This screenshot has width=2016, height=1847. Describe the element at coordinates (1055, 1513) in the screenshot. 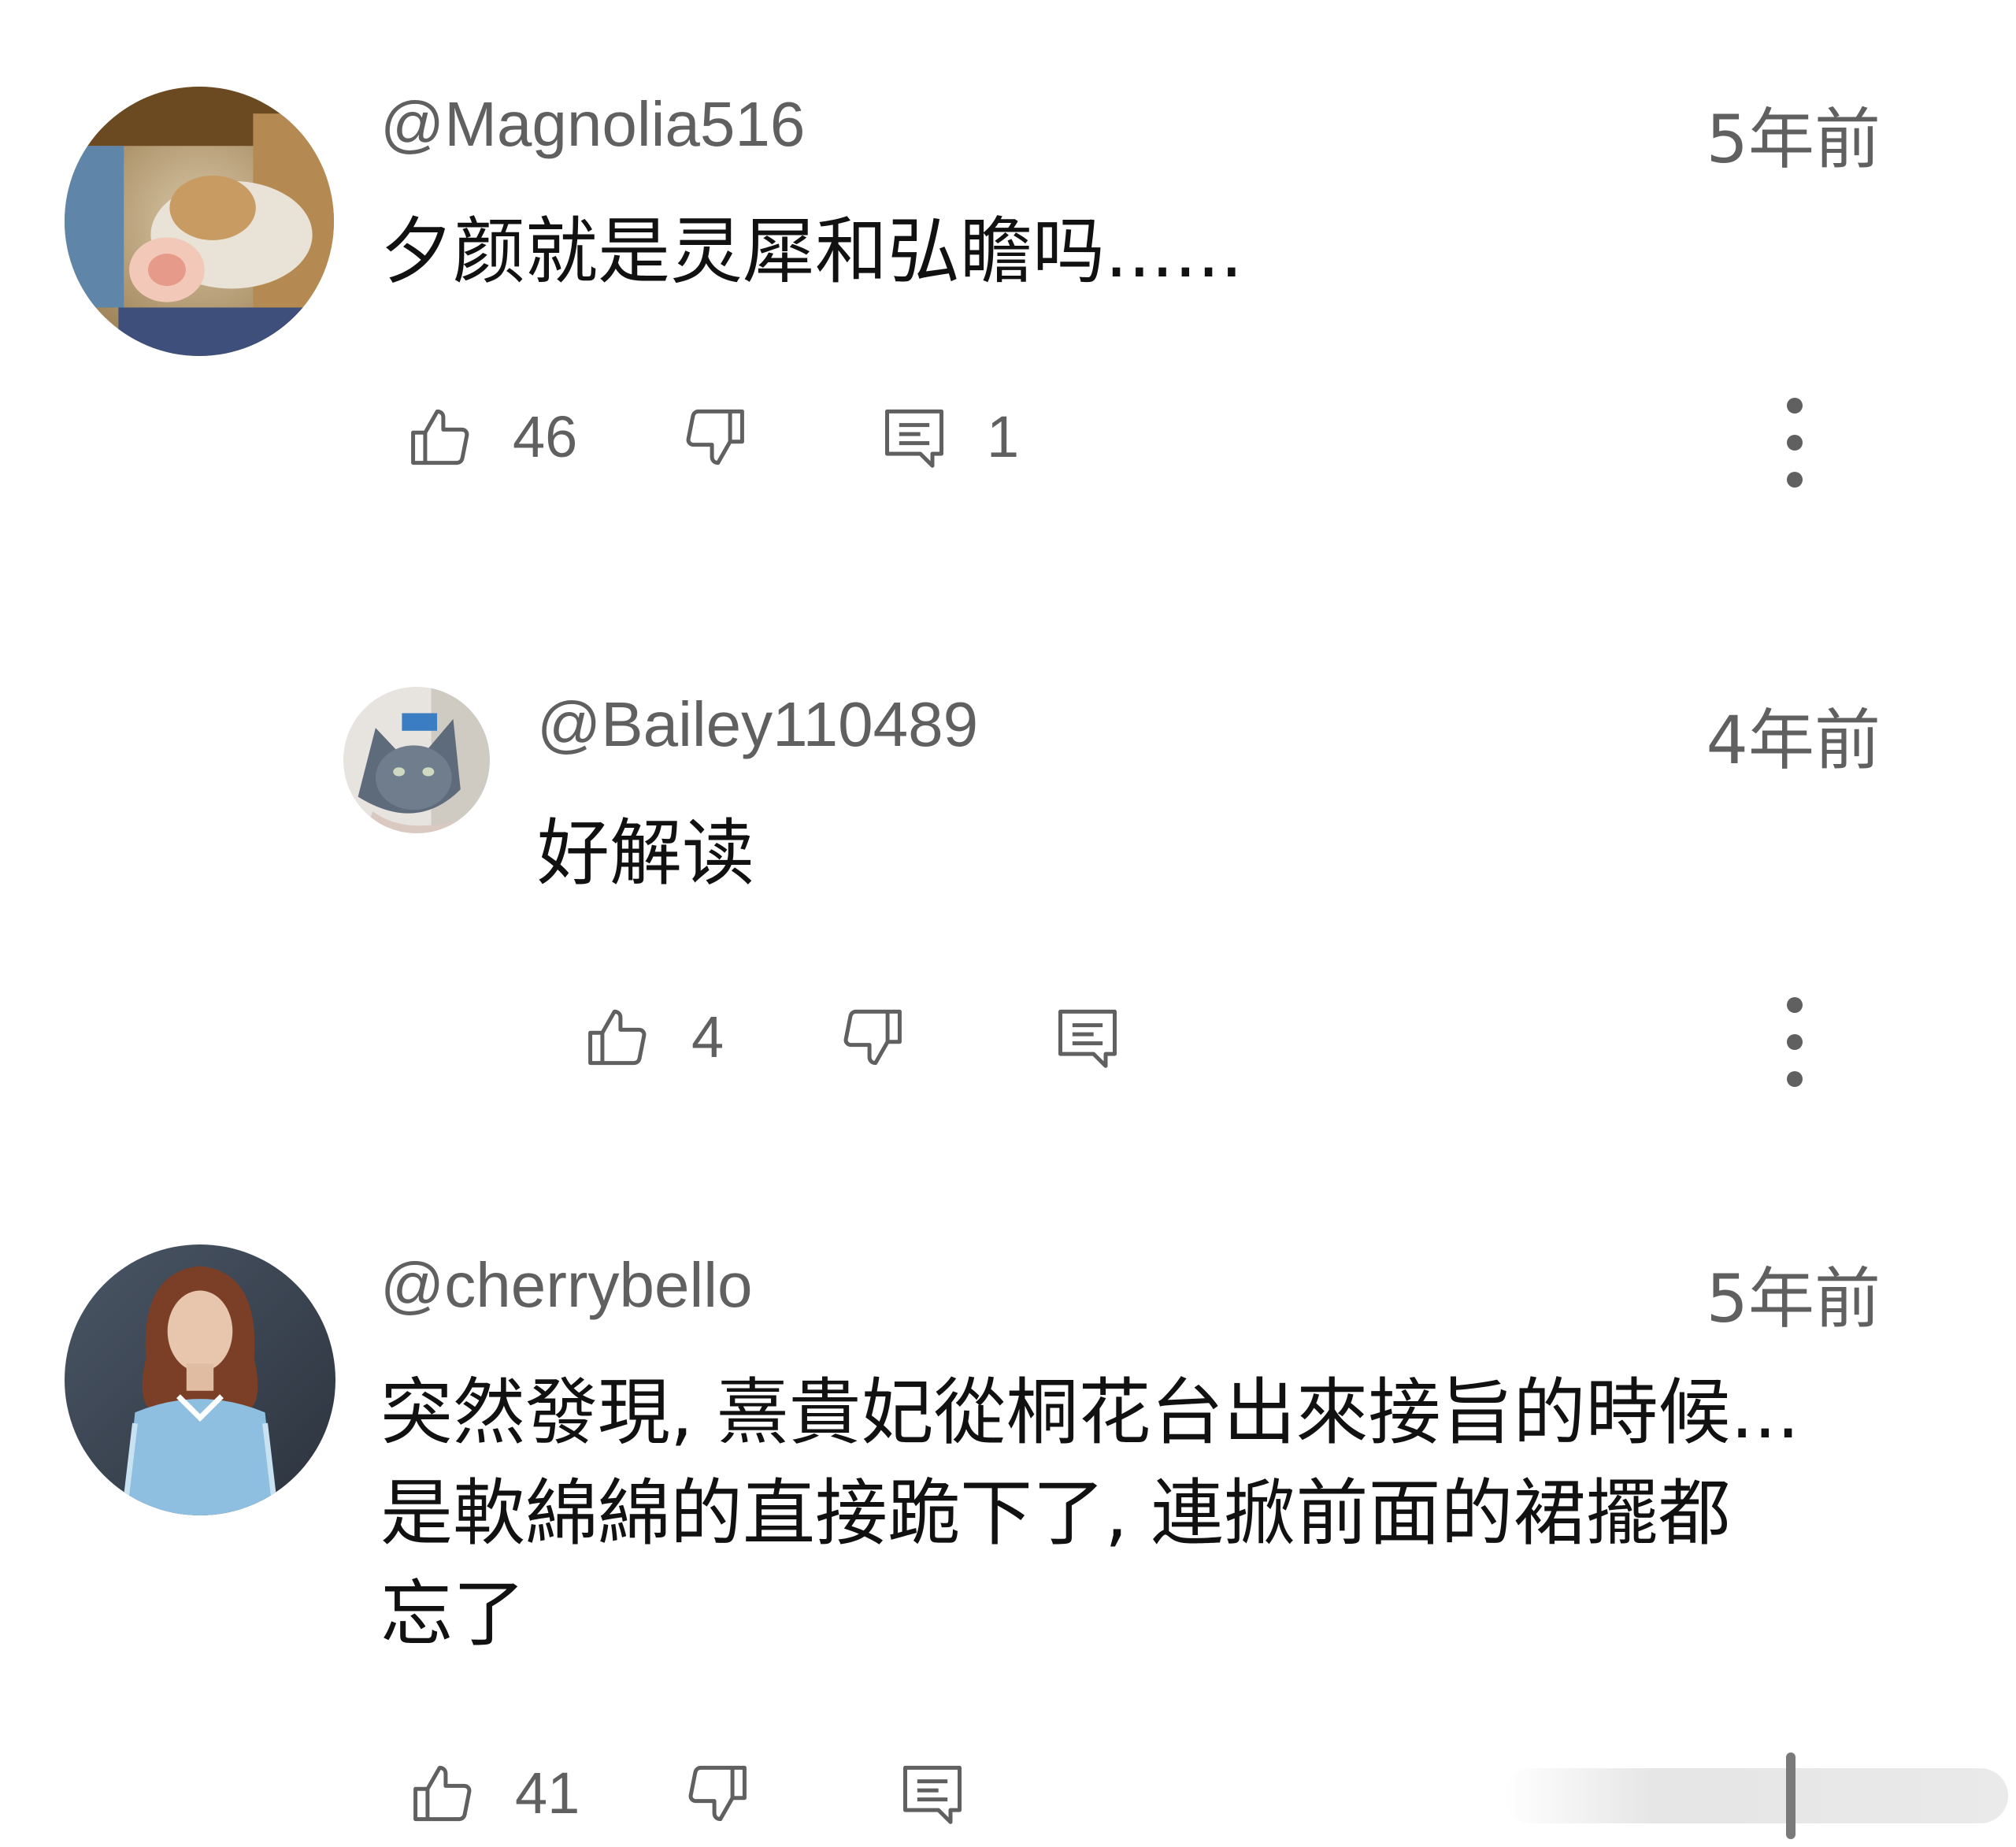

I see `comment-text-line: 是軟綿綿的直接跪下了, 連掀前面的裙擺都` at that location.